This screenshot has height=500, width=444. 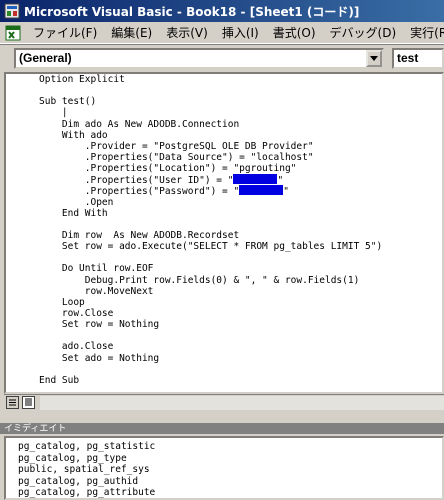 What do you see at coordinates (139, 124) in the screenshot?
I see `code-line-text: Dim ado As New ADODB.Connection` at bounding box center [139, 124].